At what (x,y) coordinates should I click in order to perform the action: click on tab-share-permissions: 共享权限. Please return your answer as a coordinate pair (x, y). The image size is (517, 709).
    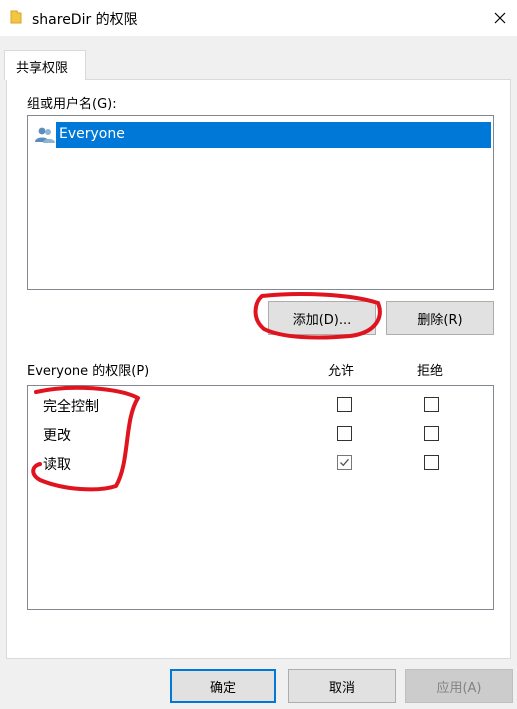
    Looking at the image, I should click on (45, 65).